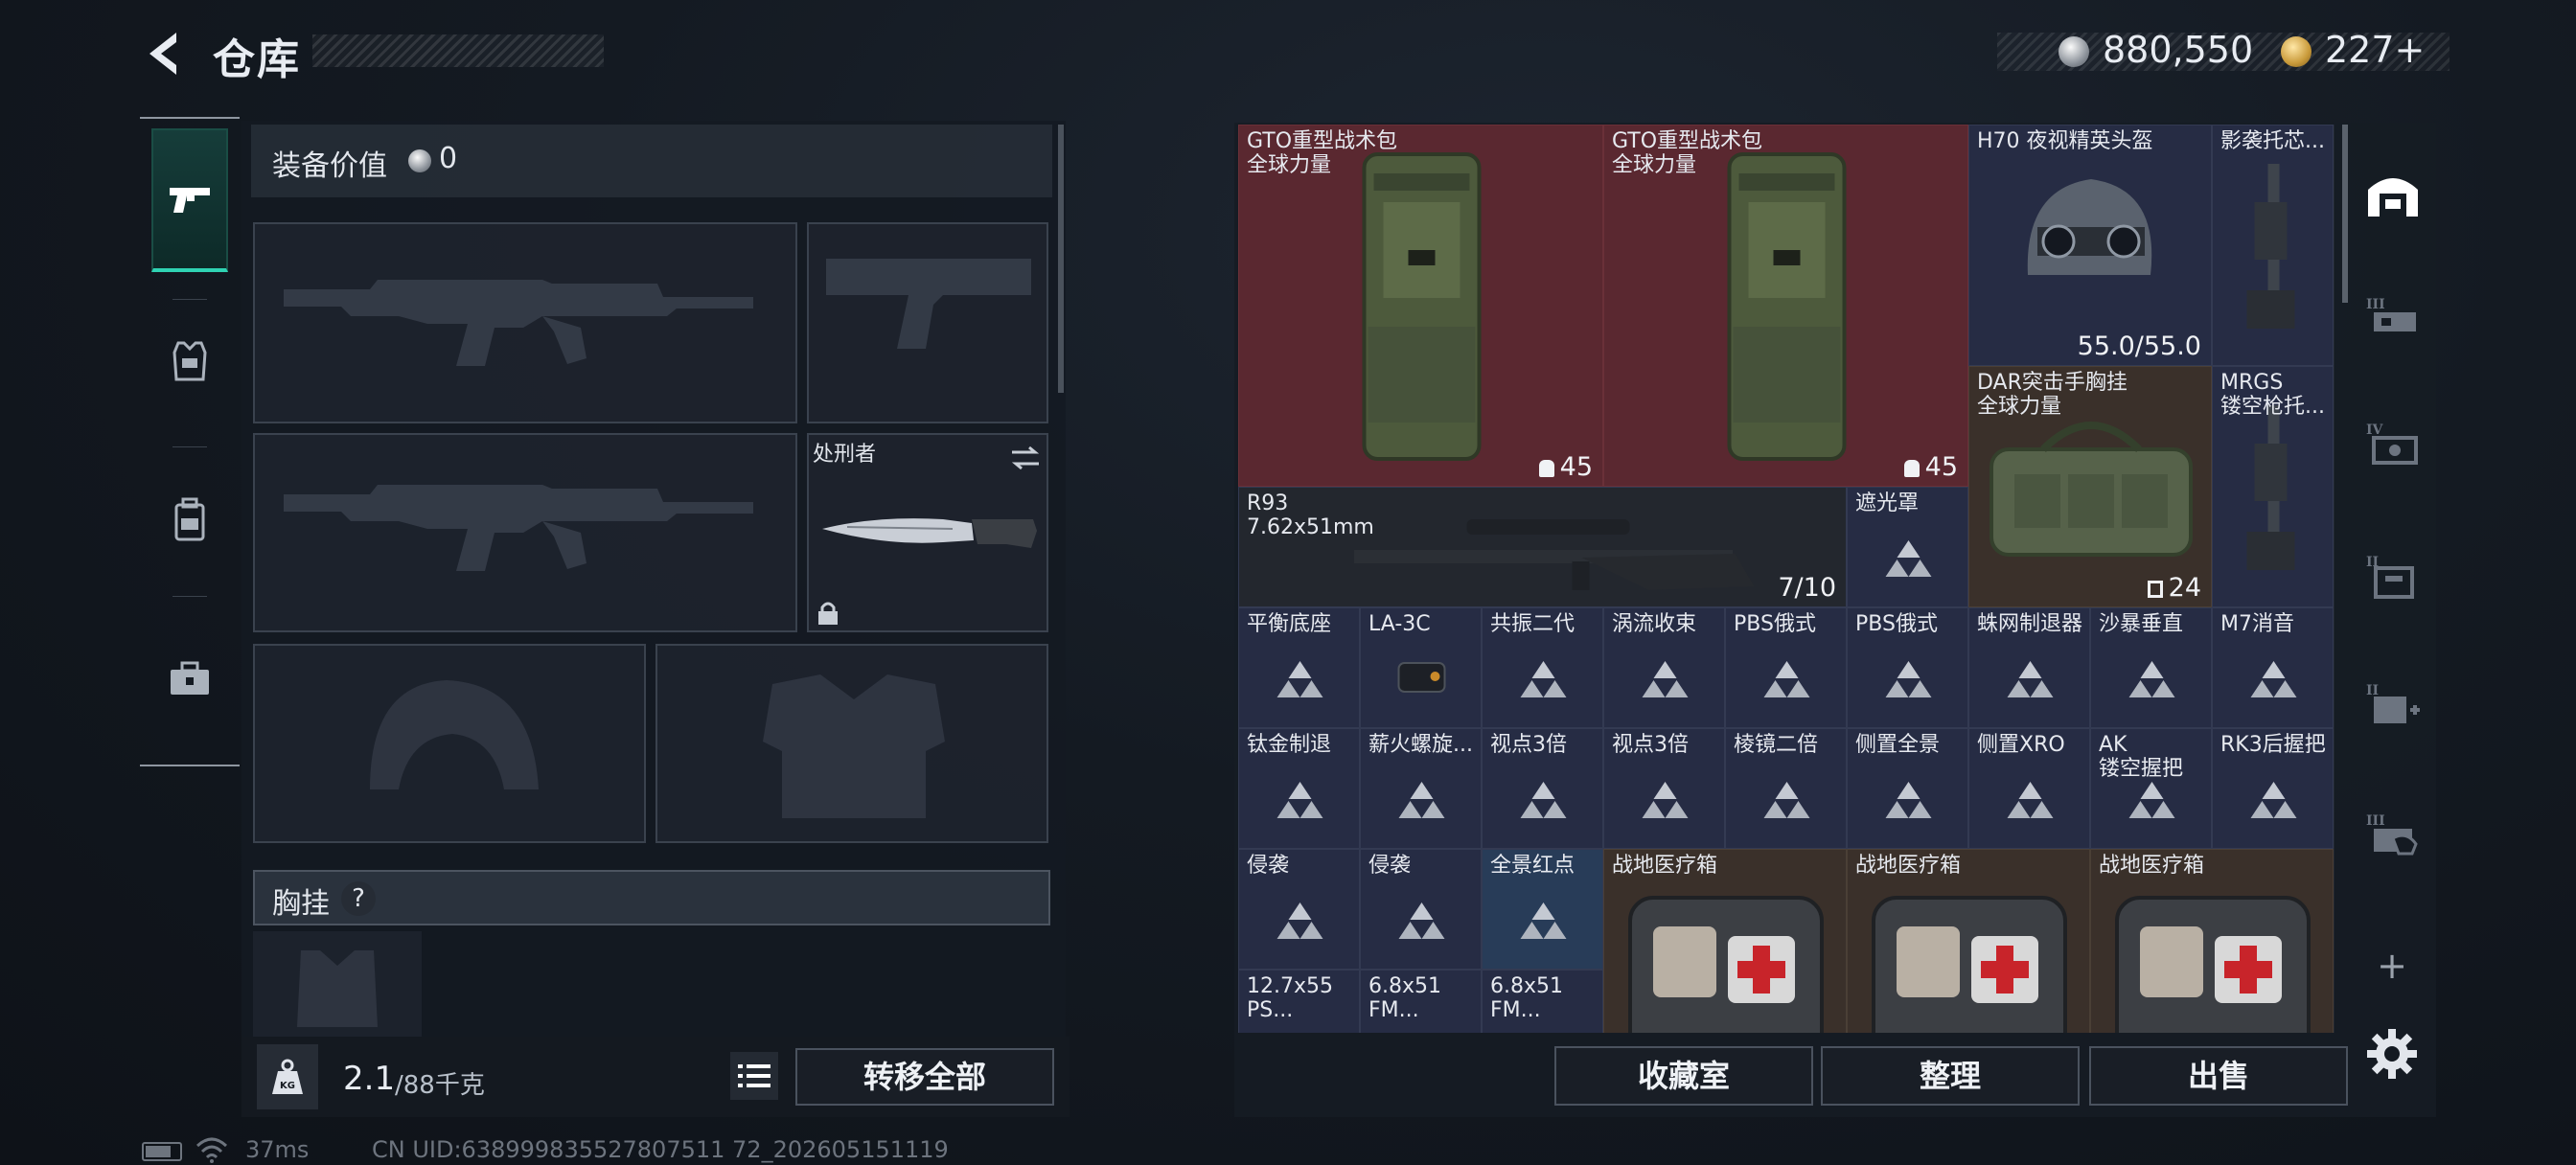 The height and width of the screenshot is (1165, 2576). Describe the element at coordinates (2393, 193) in the screenshot. I see `storage-tab-main` at that location.